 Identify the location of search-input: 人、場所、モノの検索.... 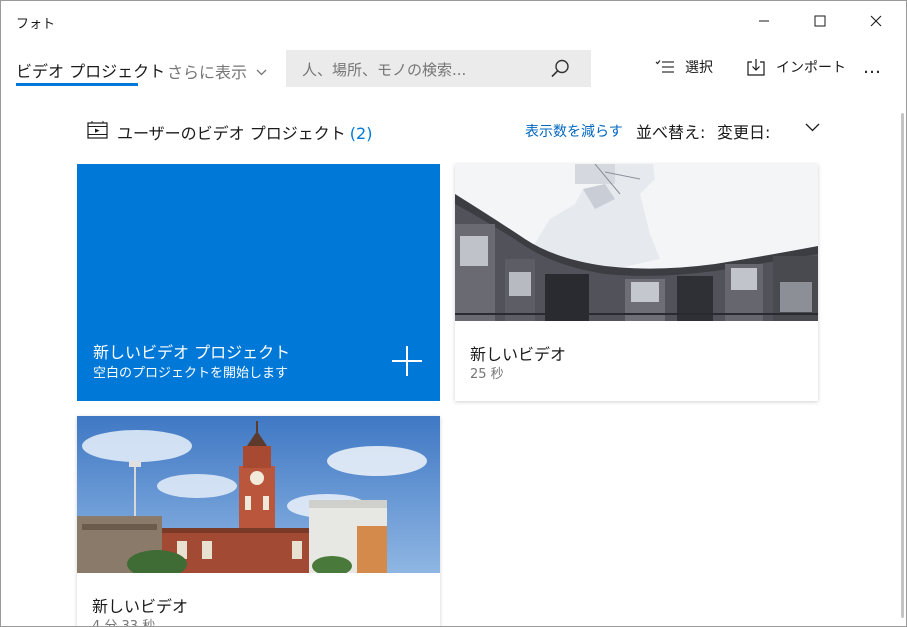
(384, 69).